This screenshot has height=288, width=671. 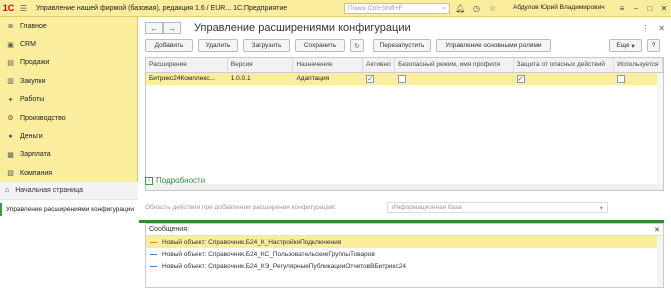 I want to click on crm-icon: ▣, so click(x=10, y=45).